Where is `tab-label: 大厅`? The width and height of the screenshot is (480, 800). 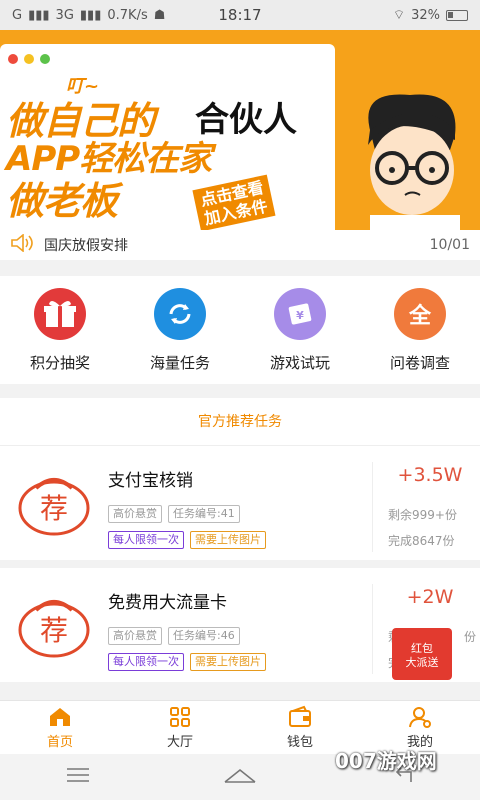 tab-label: 大厅 is located at coordinates (179, 742).